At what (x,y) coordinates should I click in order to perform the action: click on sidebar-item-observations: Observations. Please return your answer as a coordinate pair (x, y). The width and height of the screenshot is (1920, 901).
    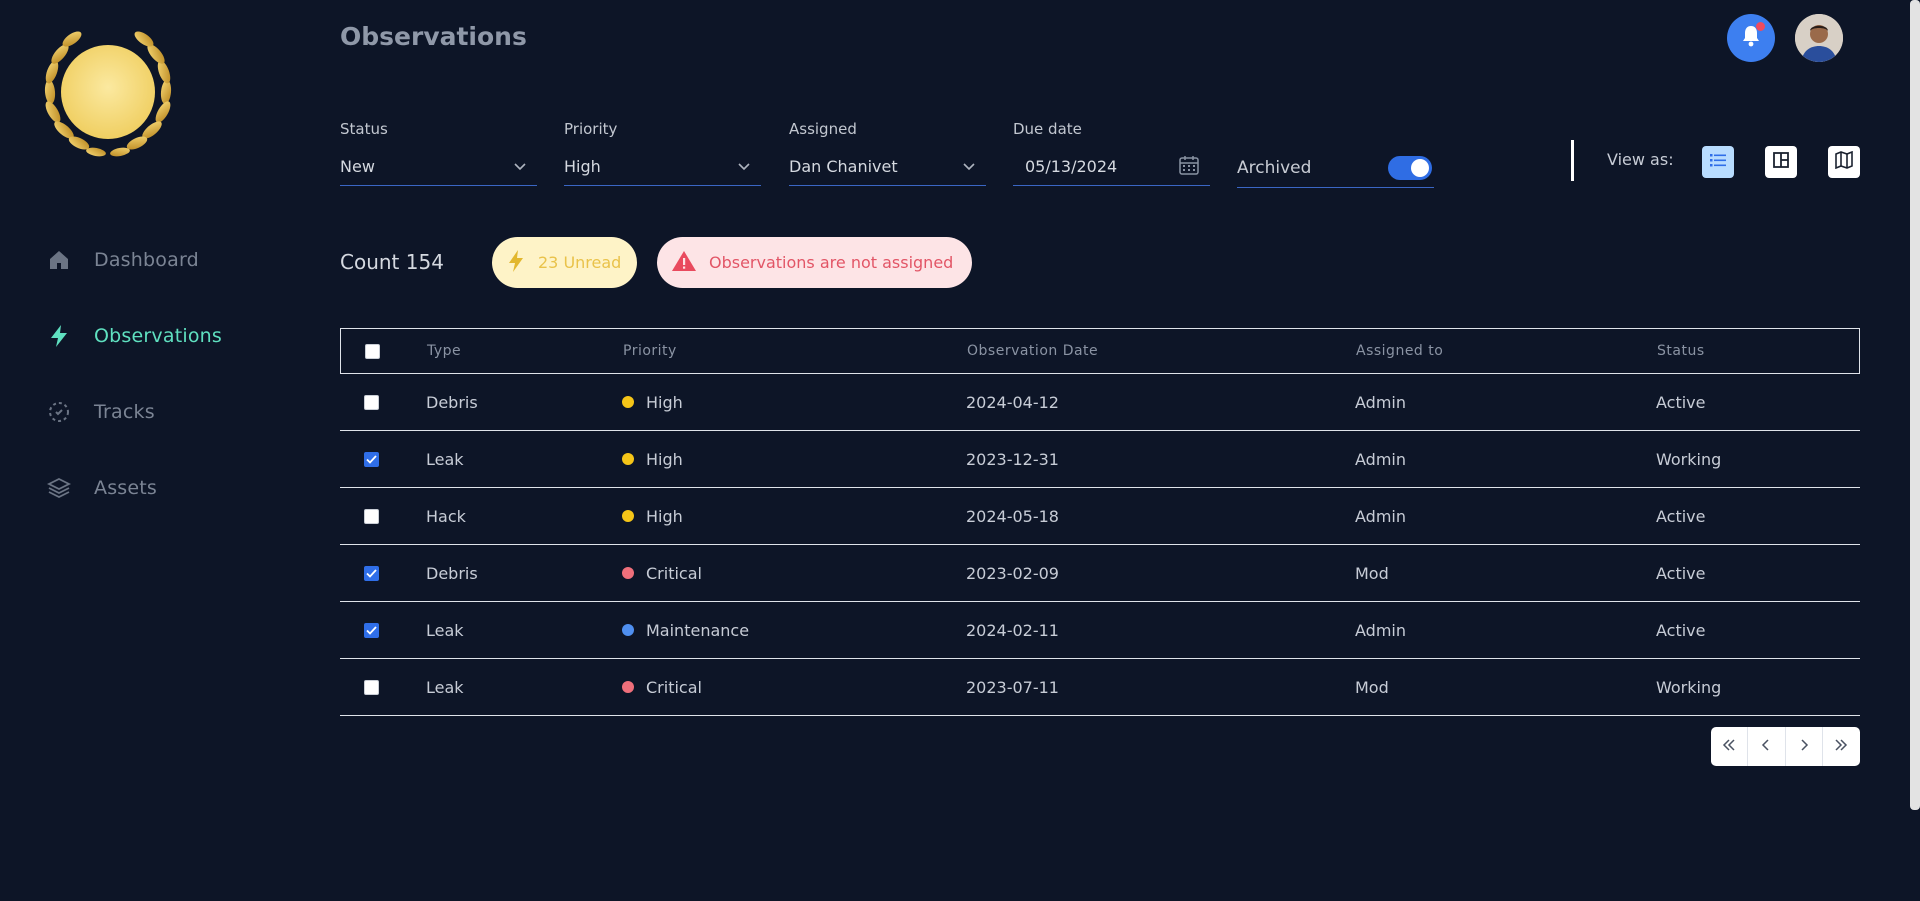
    Looking at the image, I should click on (134, 336).